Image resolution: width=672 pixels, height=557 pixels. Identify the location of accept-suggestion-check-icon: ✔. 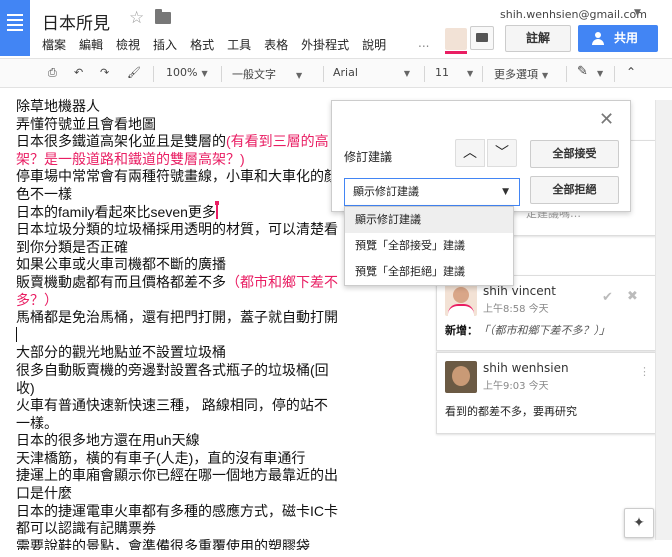
(607, 297).